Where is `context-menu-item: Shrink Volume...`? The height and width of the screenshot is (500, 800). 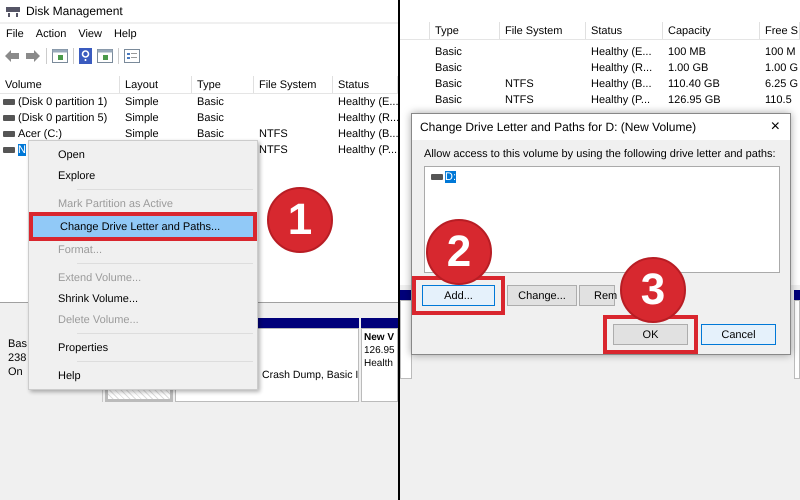 context-menu-item: Shrink Volume... is located at coordinates (143, 298).